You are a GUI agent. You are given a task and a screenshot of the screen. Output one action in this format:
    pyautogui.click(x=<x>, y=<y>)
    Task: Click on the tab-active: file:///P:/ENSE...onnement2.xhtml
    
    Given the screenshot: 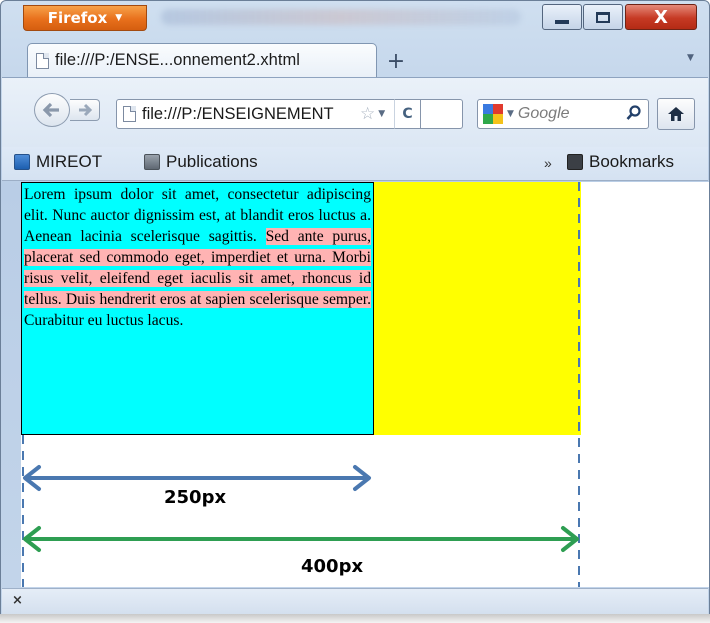 What is the action you would take?
    pyautogui.click(x=202, y=60)
    